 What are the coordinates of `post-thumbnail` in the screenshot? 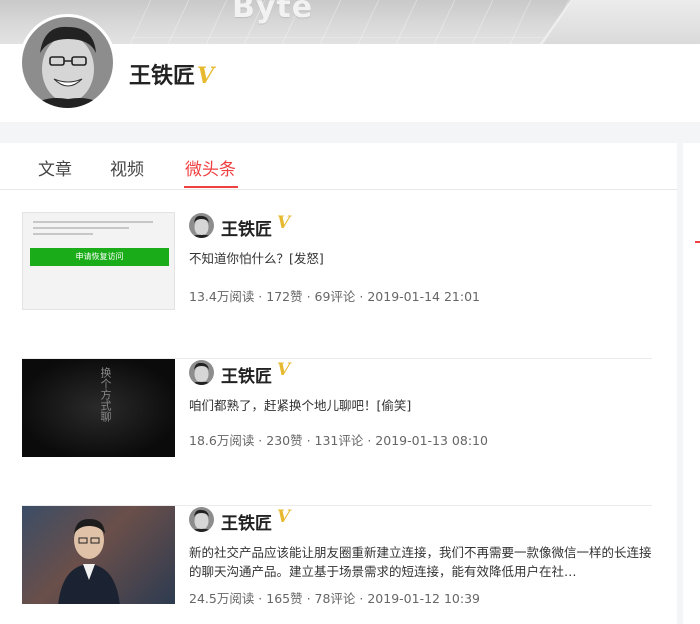 It's located at (98, 555).